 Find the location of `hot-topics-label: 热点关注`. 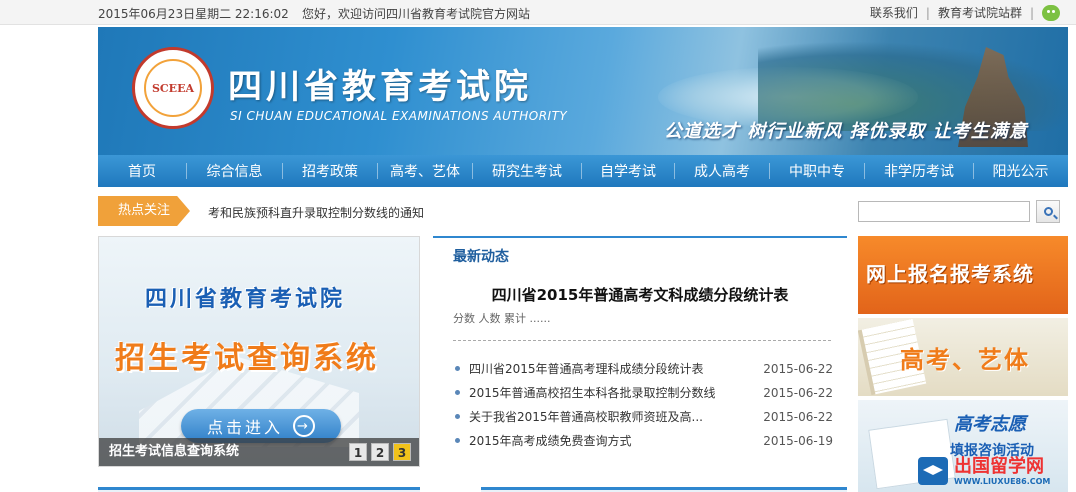

hot-topics-label: 热点关注 is located at coordinates (144, 211).